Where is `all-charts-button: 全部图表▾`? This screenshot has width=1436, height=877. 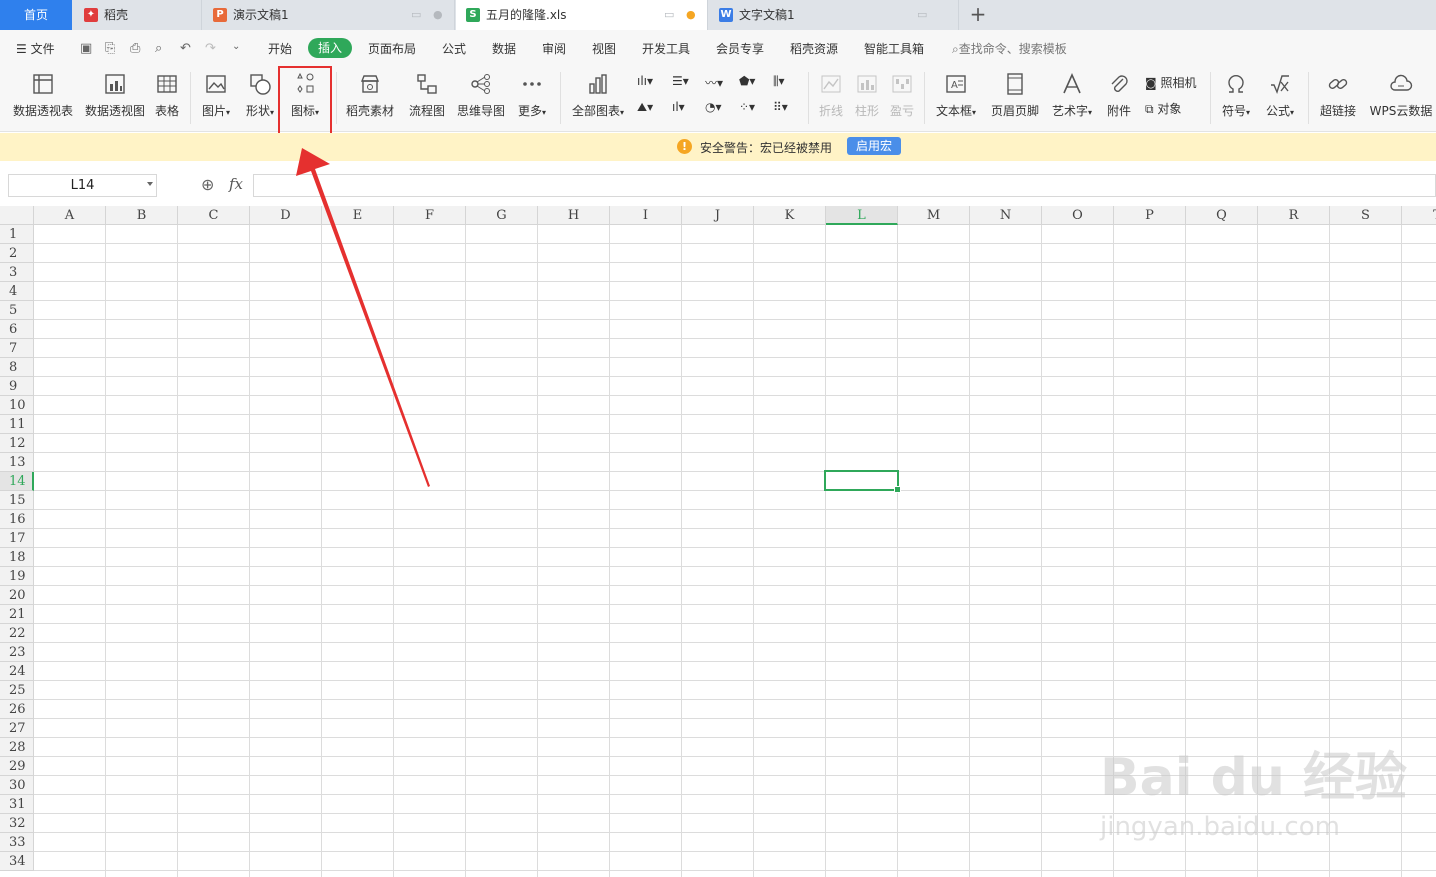
all-charts-button: 全部图表▾ is located at coordinates (598, 97).